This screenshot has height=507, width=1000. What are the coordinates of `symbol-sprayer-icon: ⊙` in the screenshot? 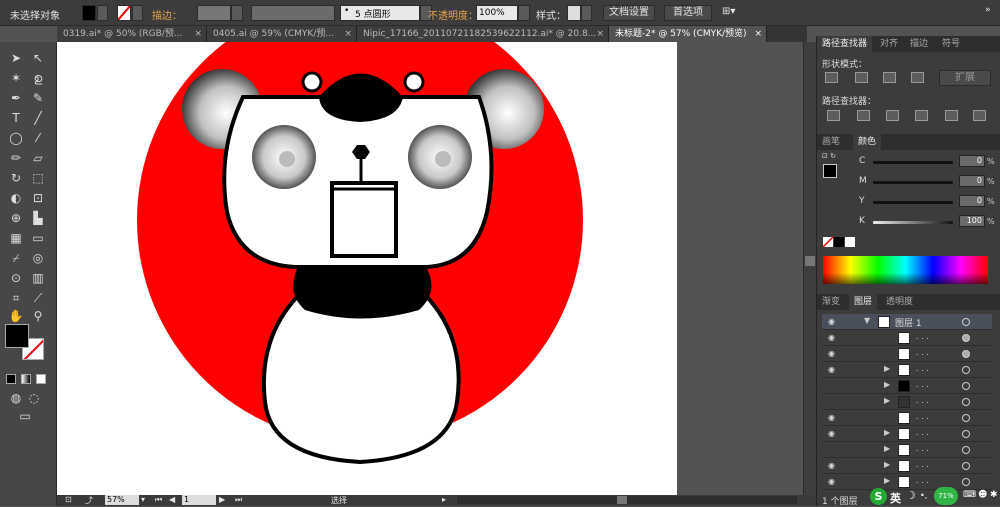 It's located at (16, 278).